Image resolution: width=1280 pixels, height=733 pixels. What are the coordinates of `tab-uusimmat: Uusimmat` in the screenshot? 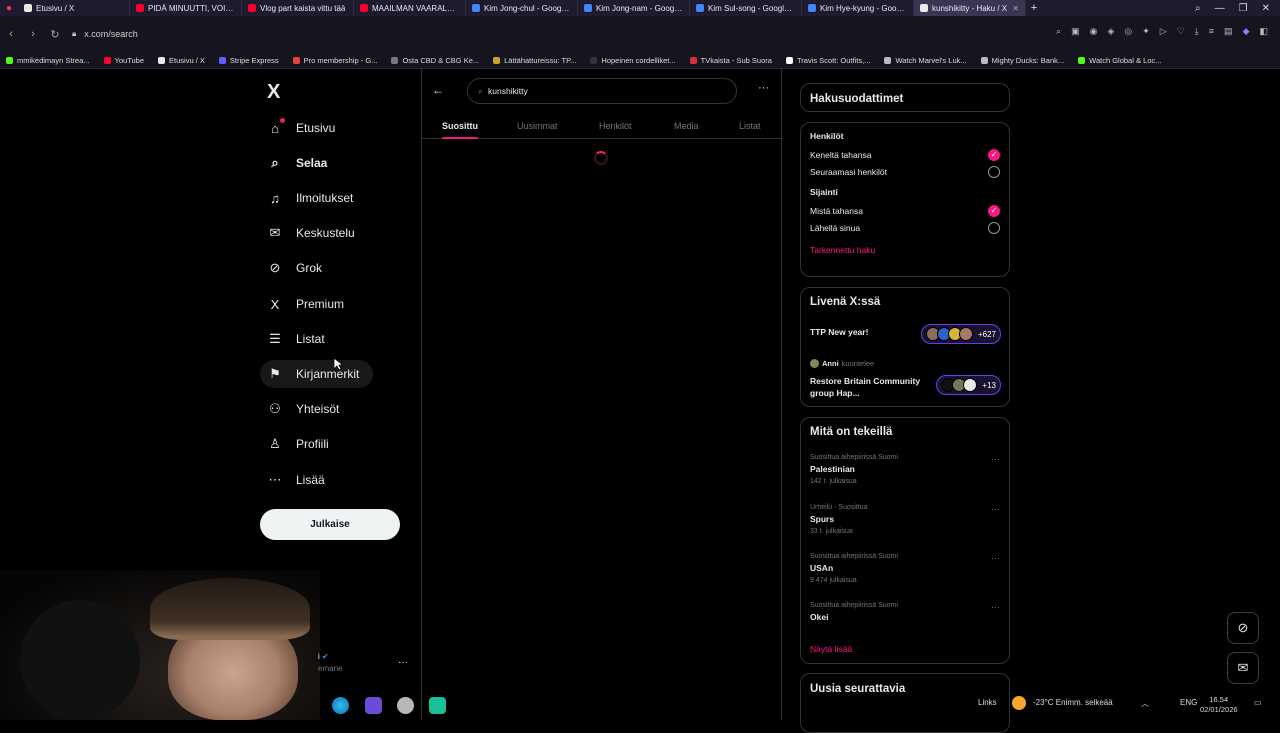 It's located at (537, 126).